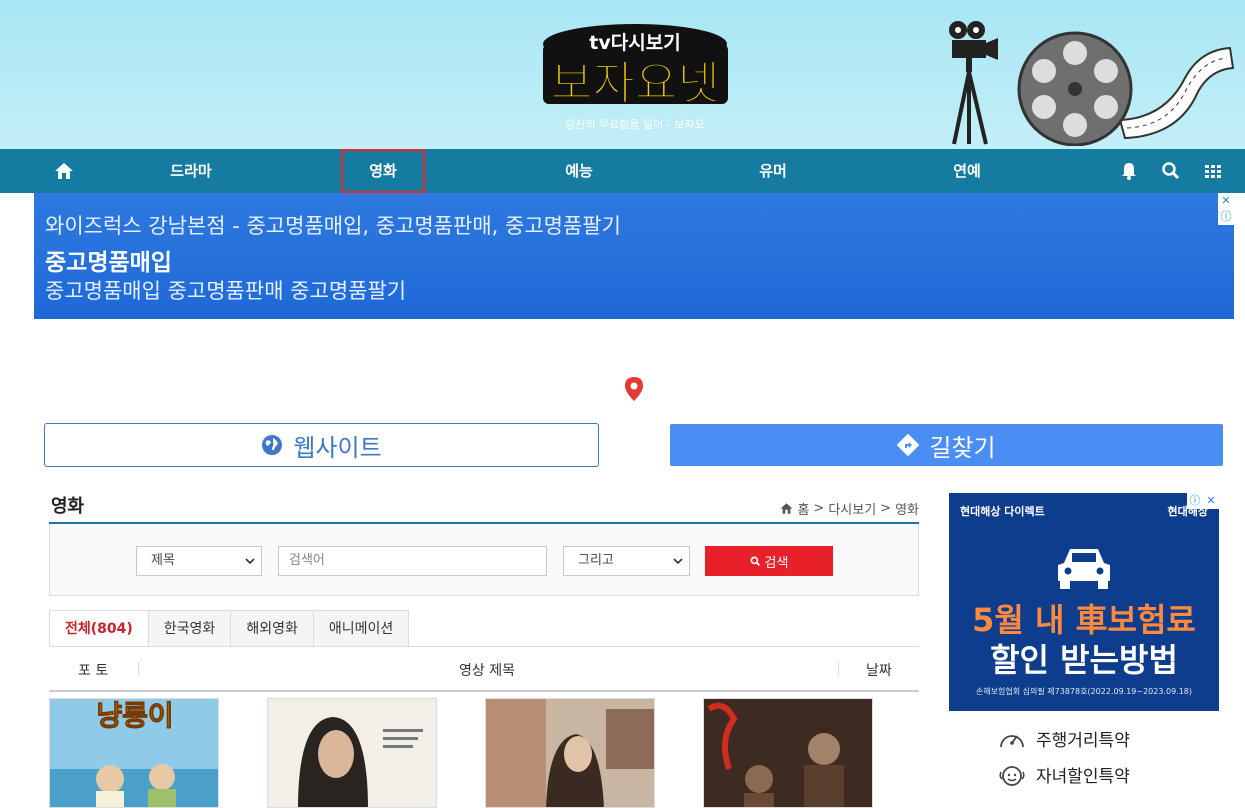 The image size is (1245, 808). I want to click on nav-item-drama: 드라마, so click(191, 171).